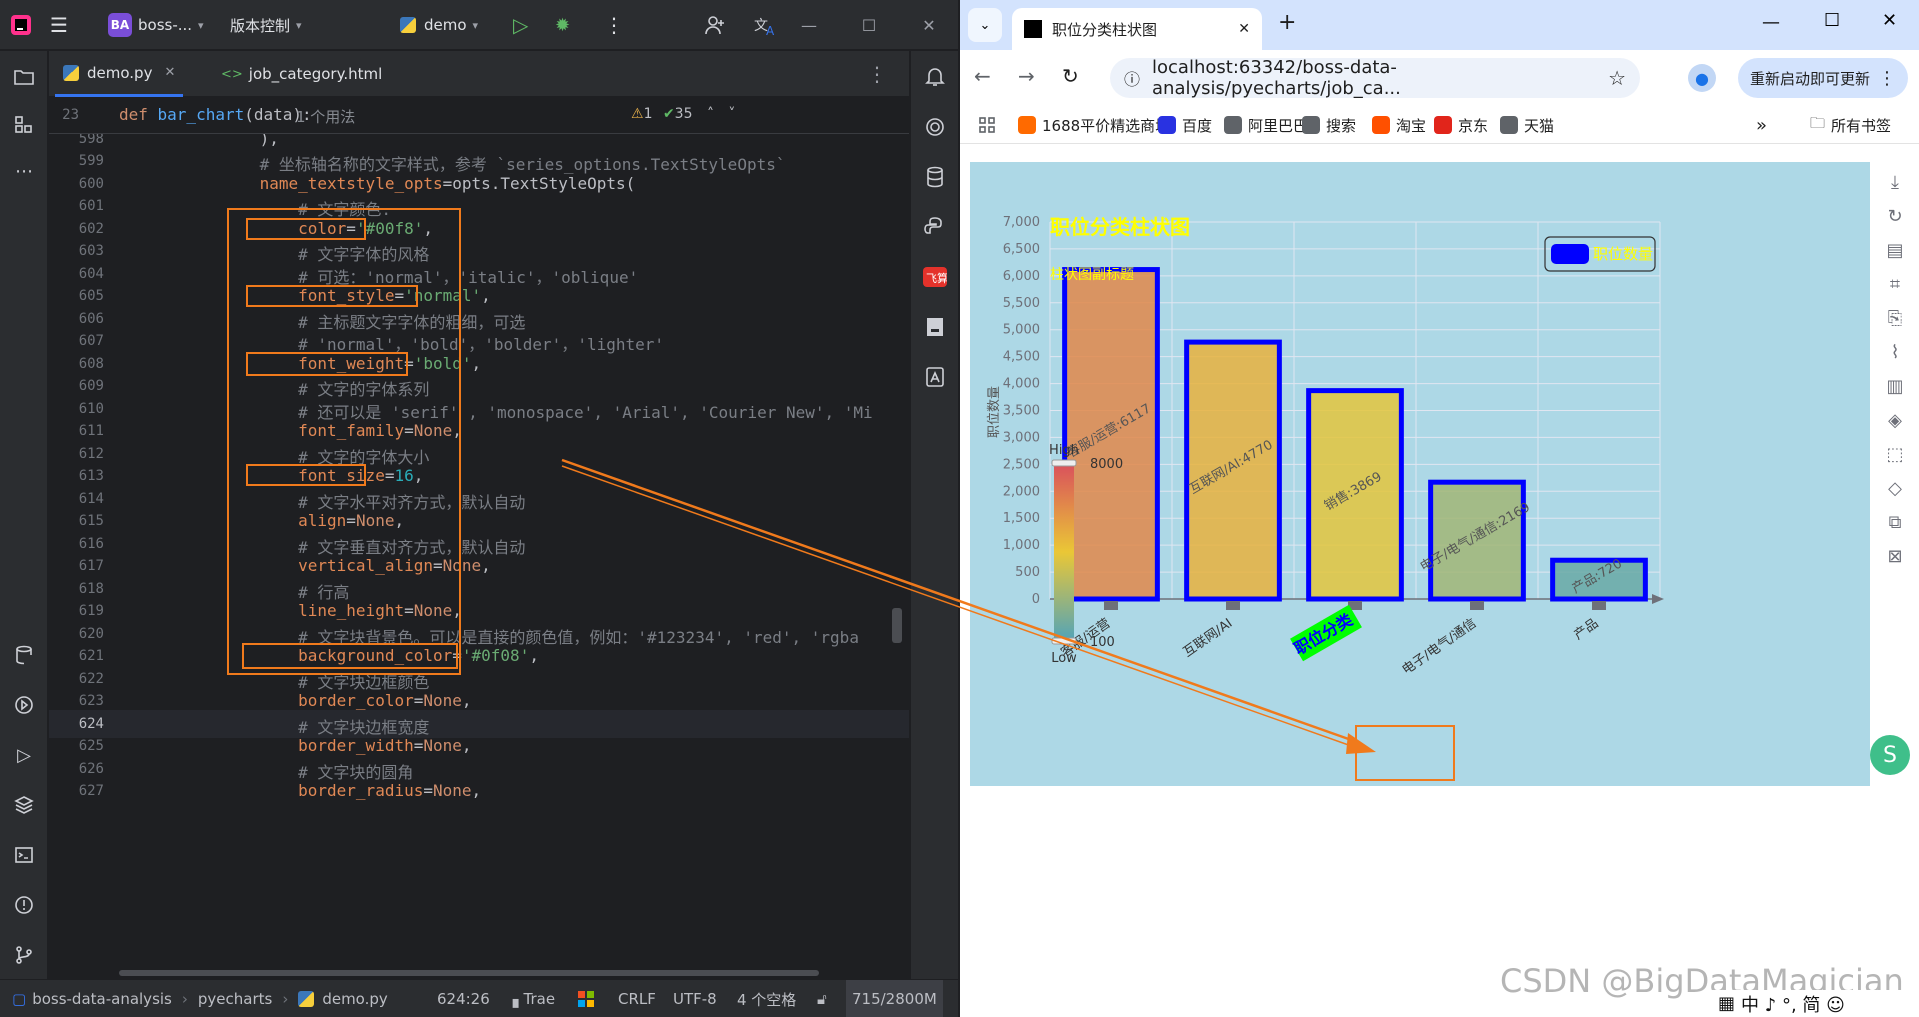  Describe the element at coordinates (1850, 125) in the screenshot. I see `all-bookmarks: 🗀︎ 所有书签` at that location.